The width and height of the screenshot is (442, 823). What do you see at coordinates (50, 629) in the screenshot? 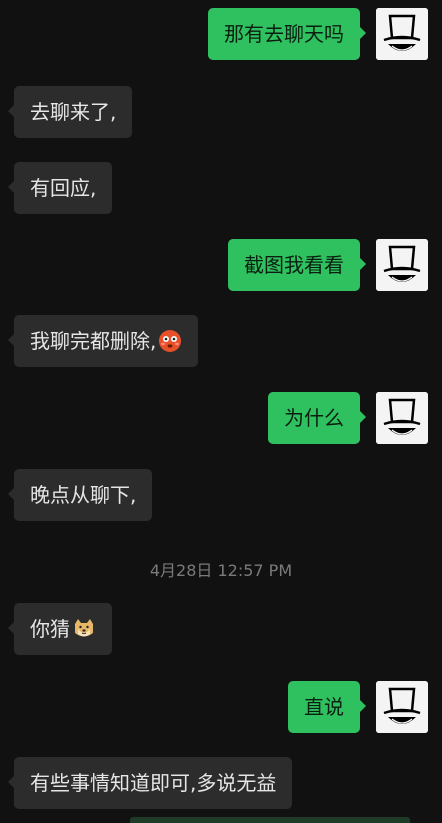
I see `message-text: 你猜` at bounding box center [50, 629].